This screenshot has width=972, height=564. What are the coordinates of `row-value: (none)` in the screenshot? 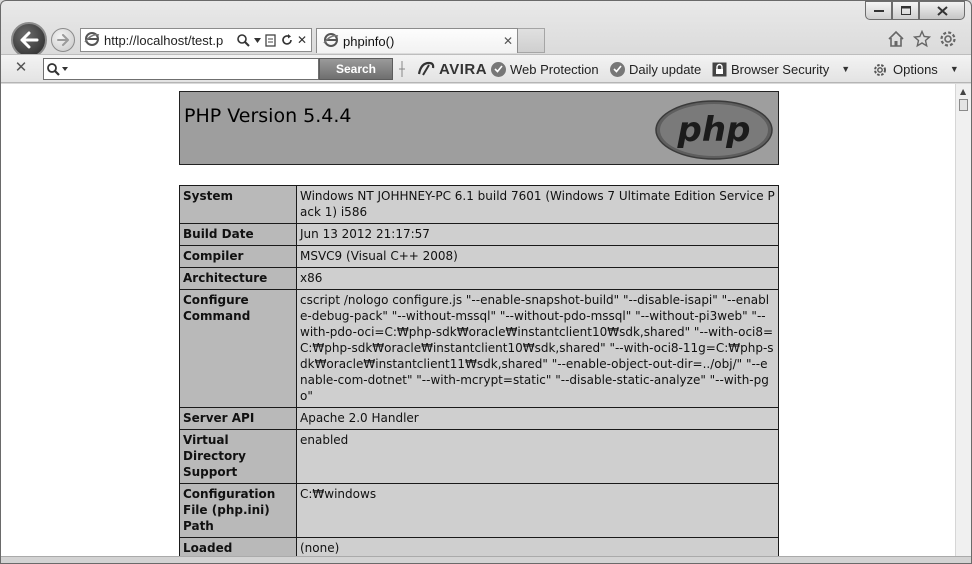 It's located at (537, 546).